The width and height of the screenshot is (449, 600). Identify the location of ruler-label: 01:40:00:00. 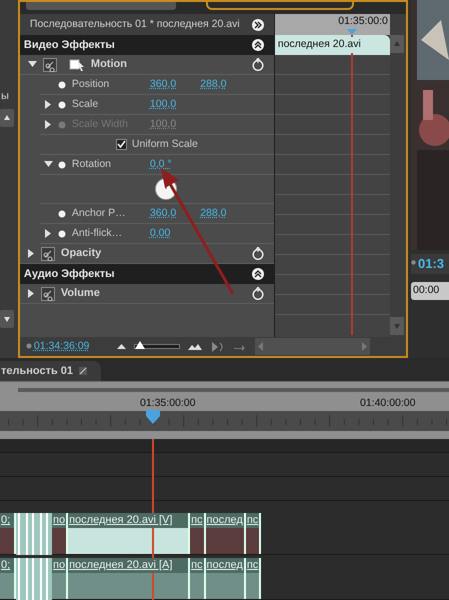
(388, 403).